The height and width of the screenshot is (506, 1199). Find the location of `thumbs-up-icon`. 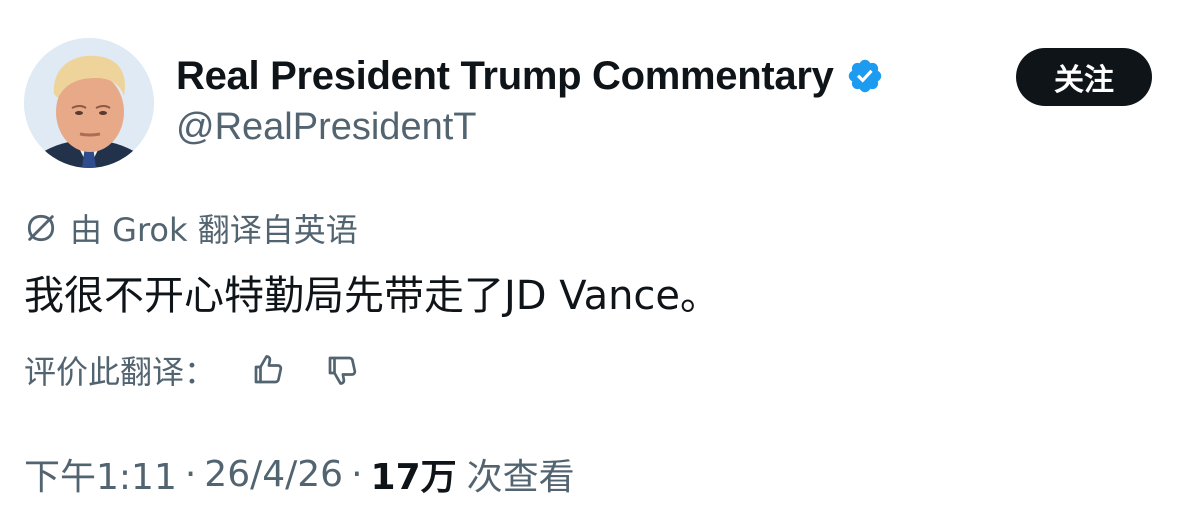

thumbs-up-icon is located at coordinates (268, 370).